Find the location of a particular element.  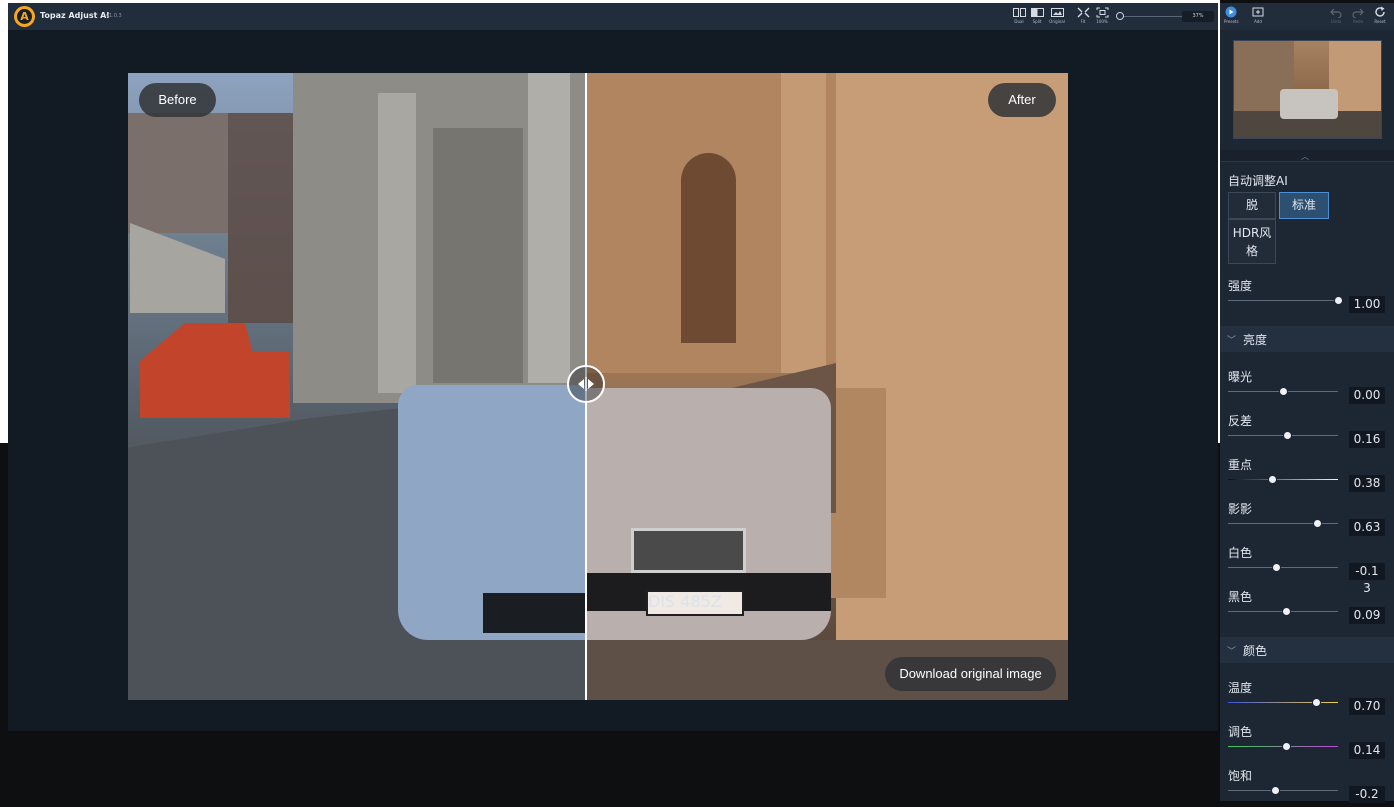

reset-icon is located at coordinates (1380, 11).